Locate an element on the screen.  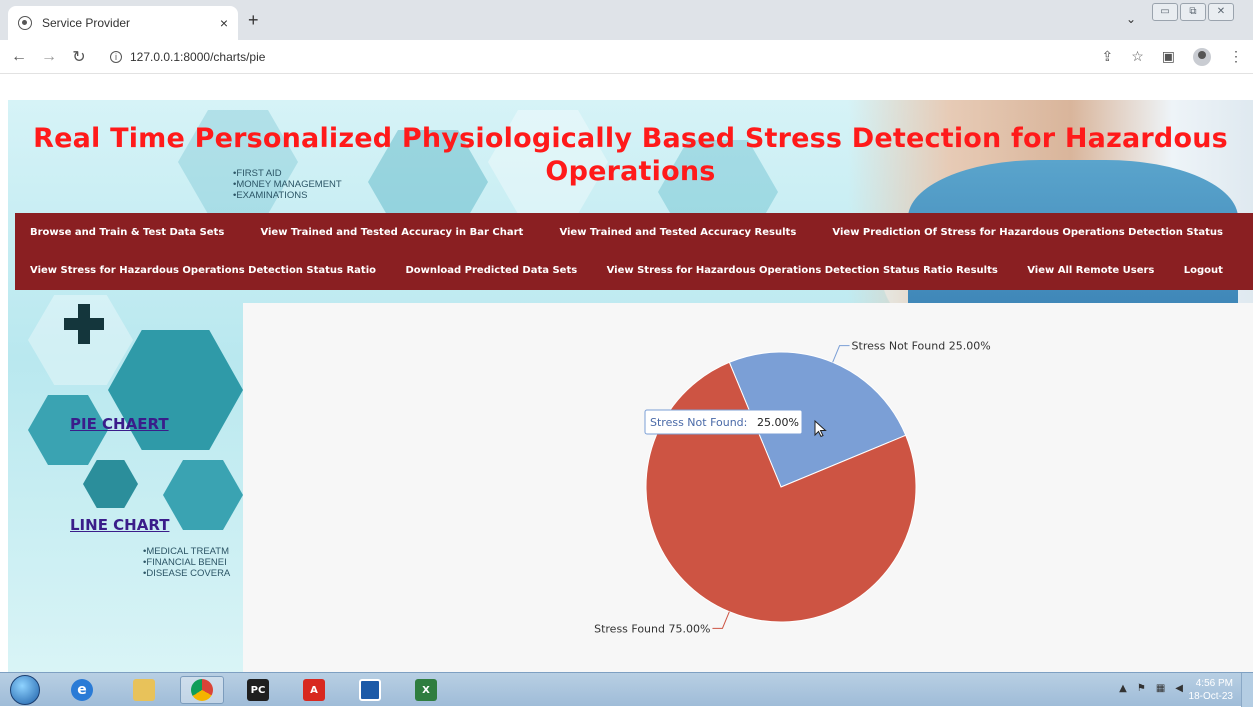
tray-chevron-icon: ▲ is located at coordinates (1123, 688).